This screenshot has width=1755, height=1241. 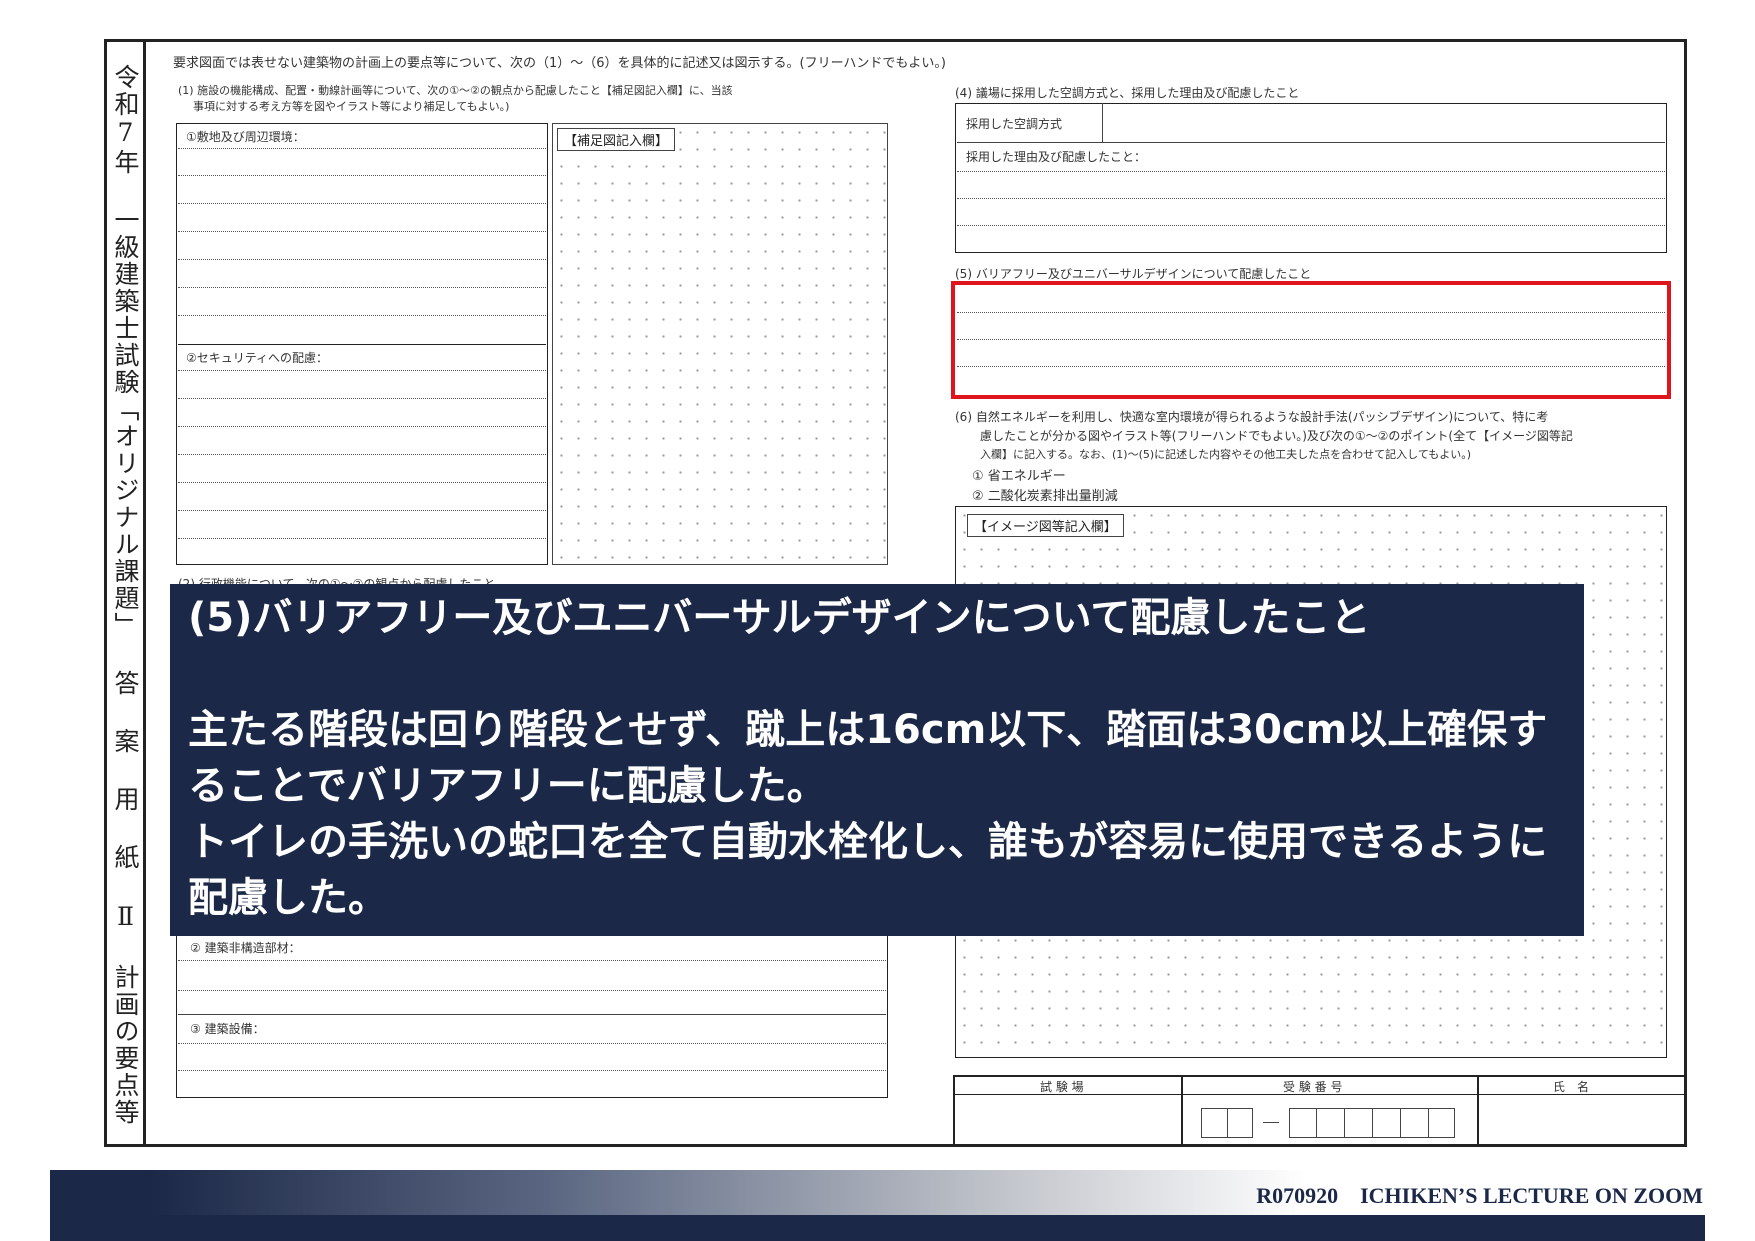 What do you see at coordinates (1045, 496) in the screenshot?
I see `q6-point2: ② 二酸化炭素排出量削減` at bounding box center [1045, 496].